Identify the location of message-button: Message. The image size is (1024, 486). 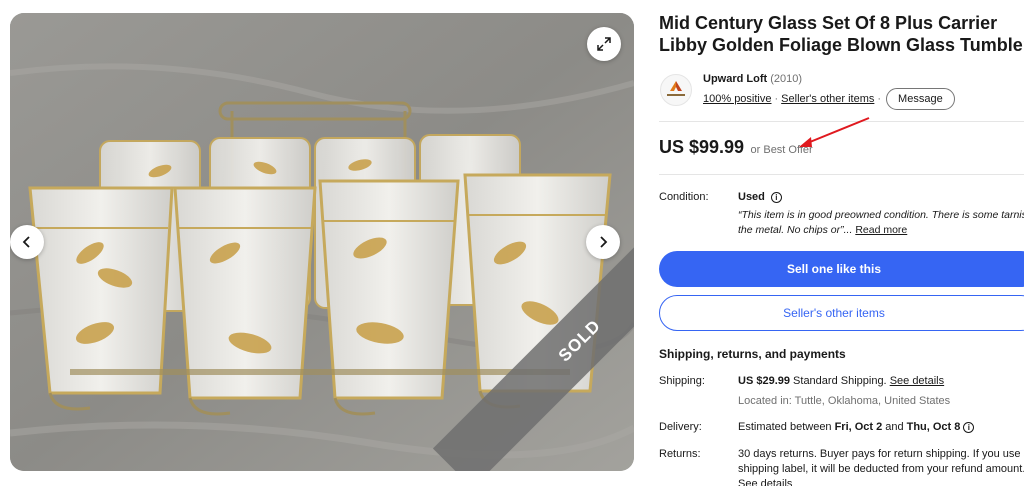
(920, 99).